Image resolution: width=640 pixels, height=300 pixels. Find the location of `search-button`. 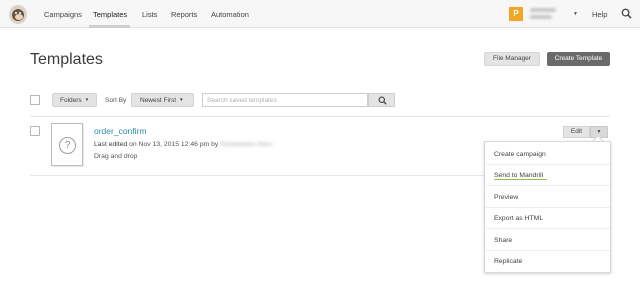

search-button is located at coordinates (381, 100).